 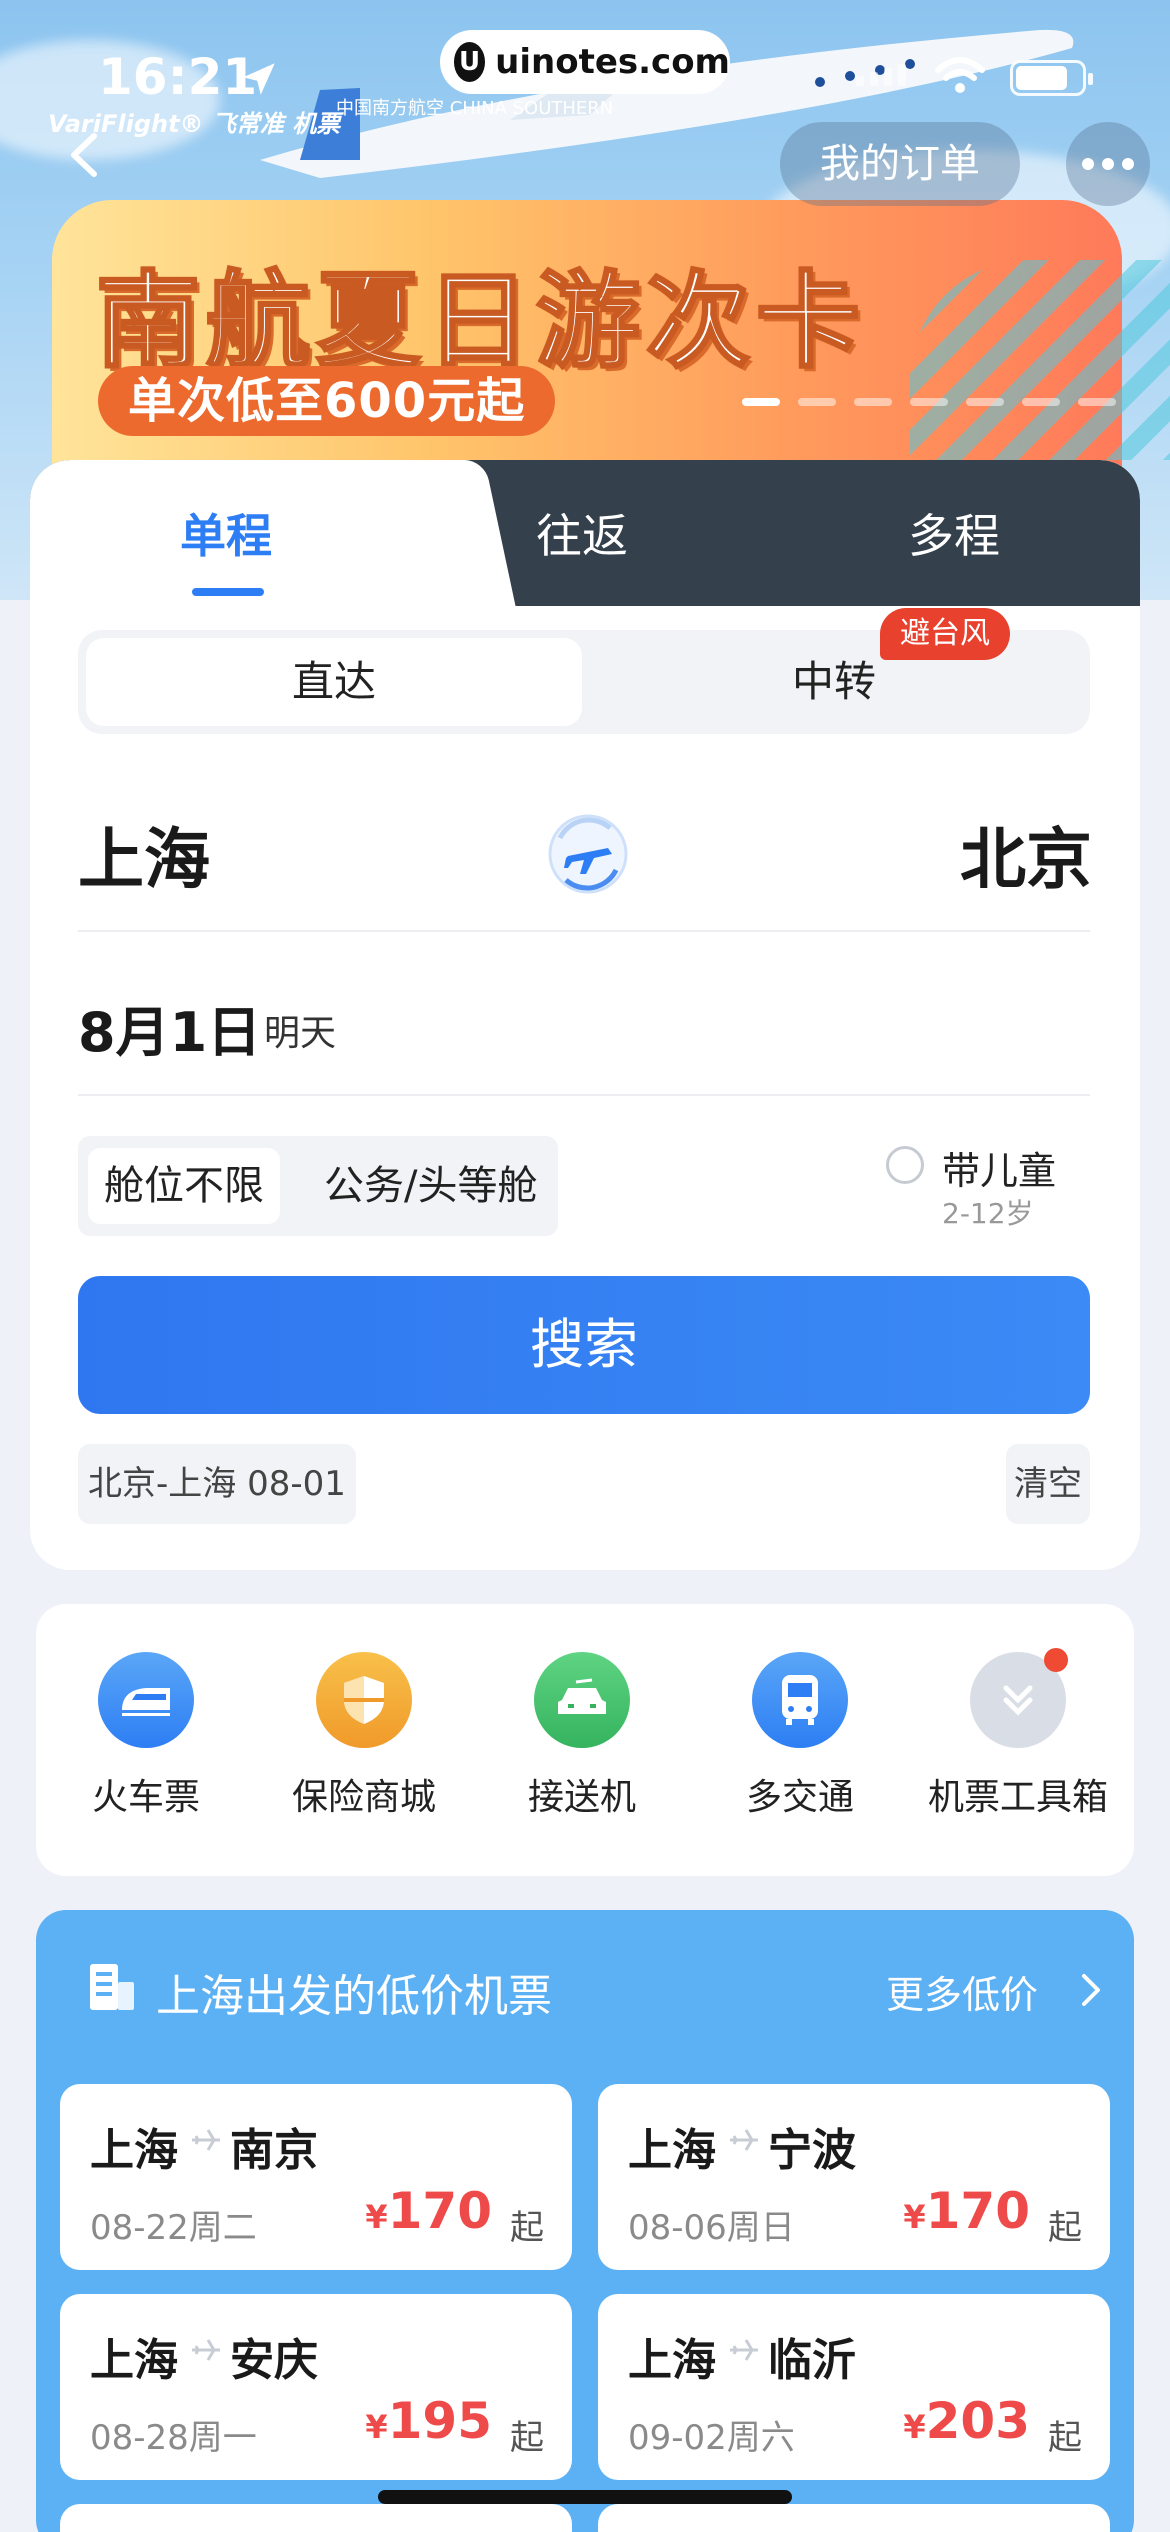 I want to click on cabin-any: 舱位不限, so click(x=184, y=1186).